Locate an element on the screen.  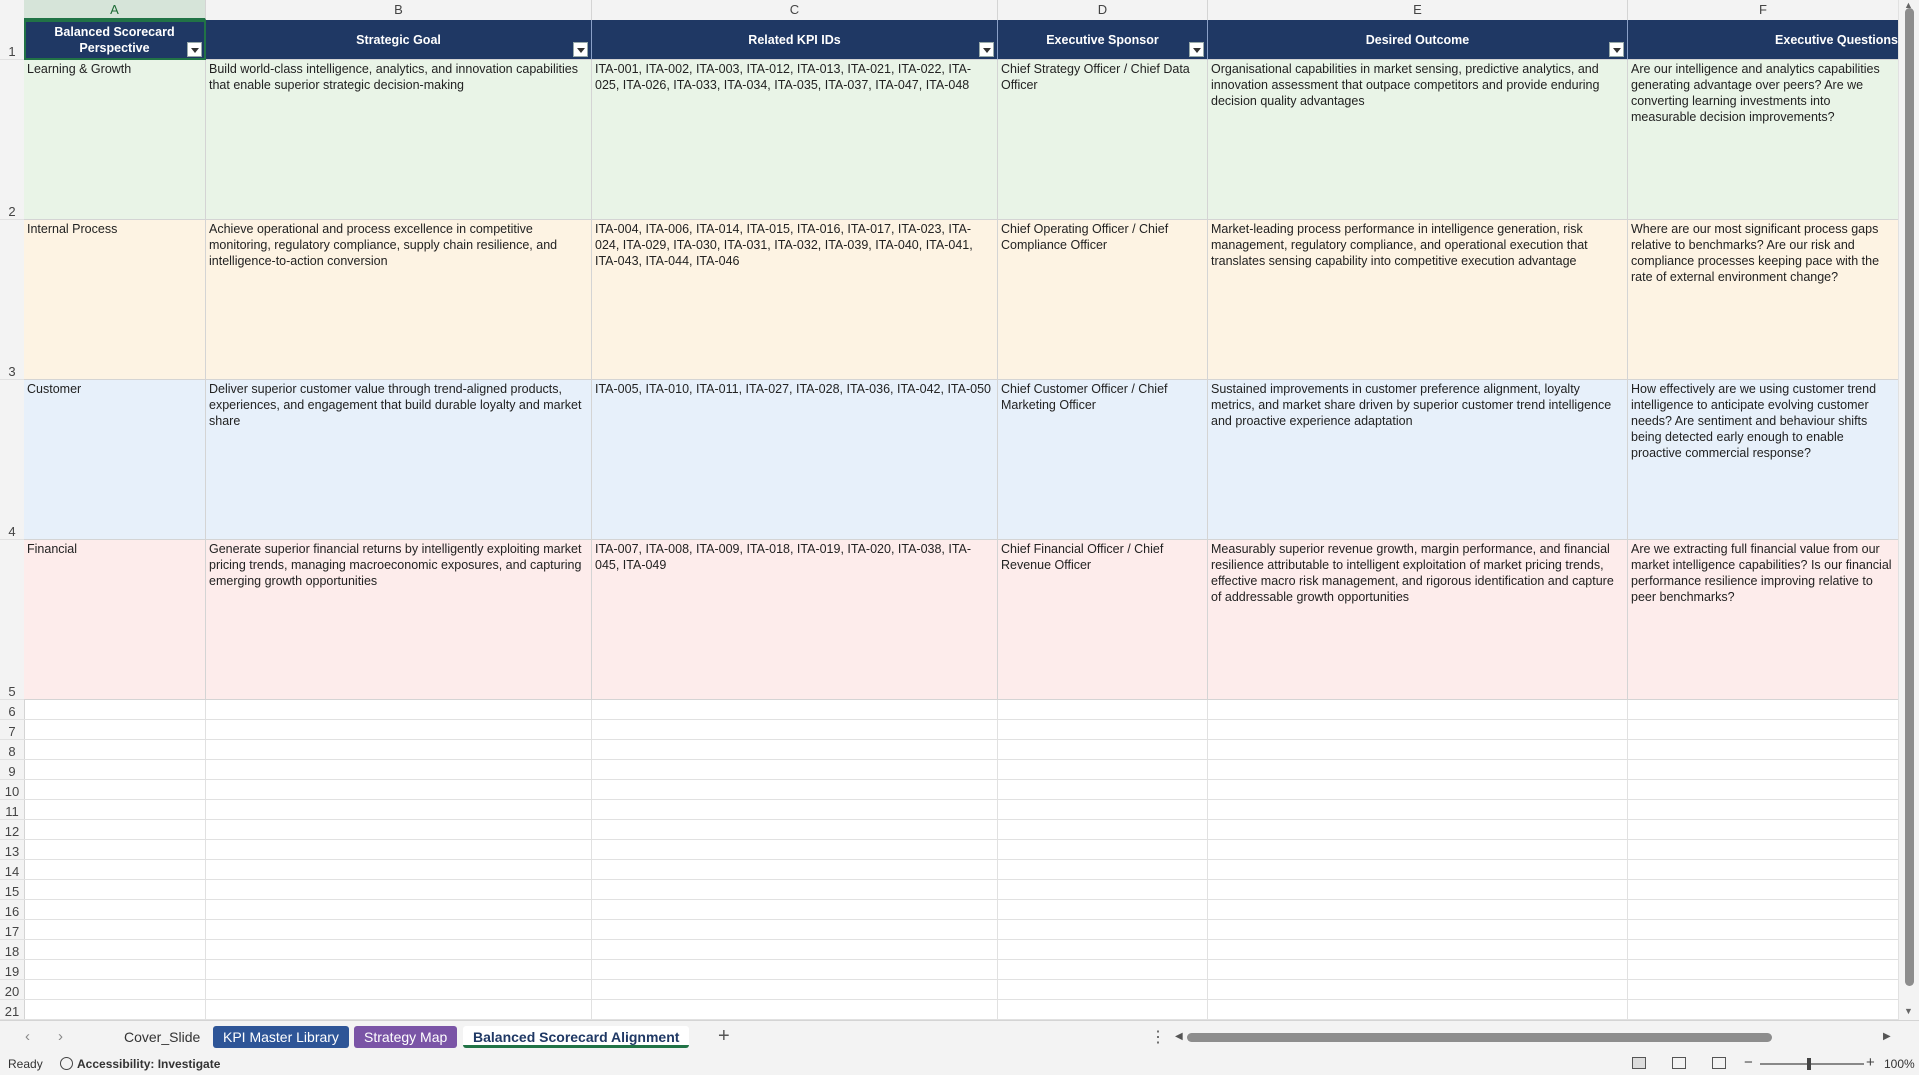
row-header-18: 18 is located at coordinates (12, 950).